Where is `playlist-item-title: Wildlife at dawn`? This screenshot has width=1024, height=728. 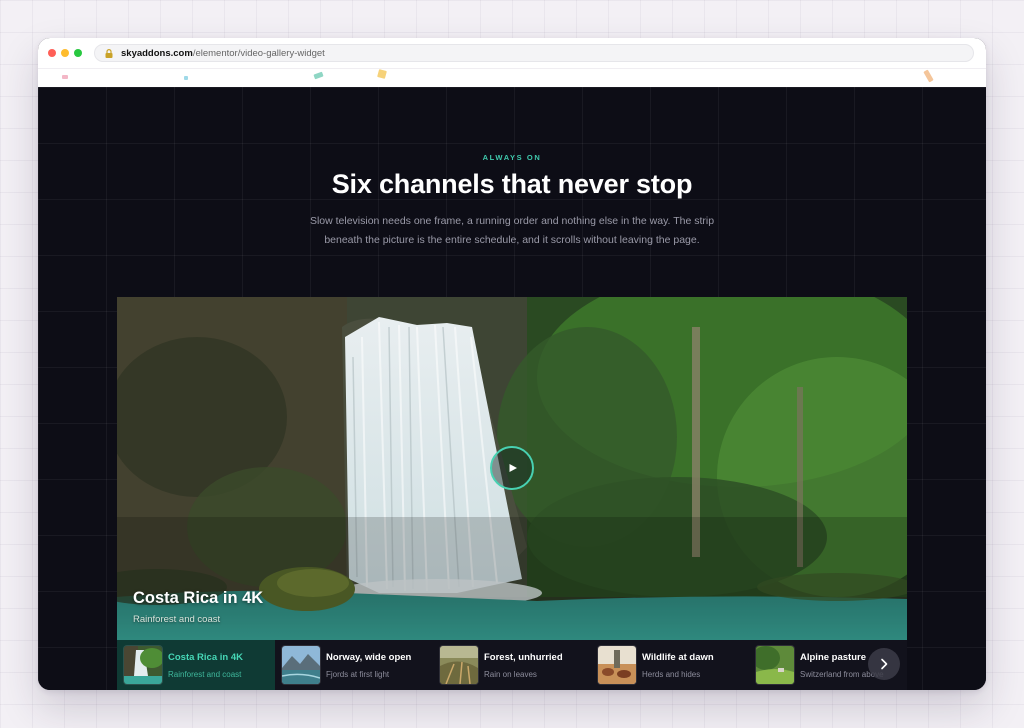
playlist-item-title: Wildlife at dawn is located at coordinates (678, 657).